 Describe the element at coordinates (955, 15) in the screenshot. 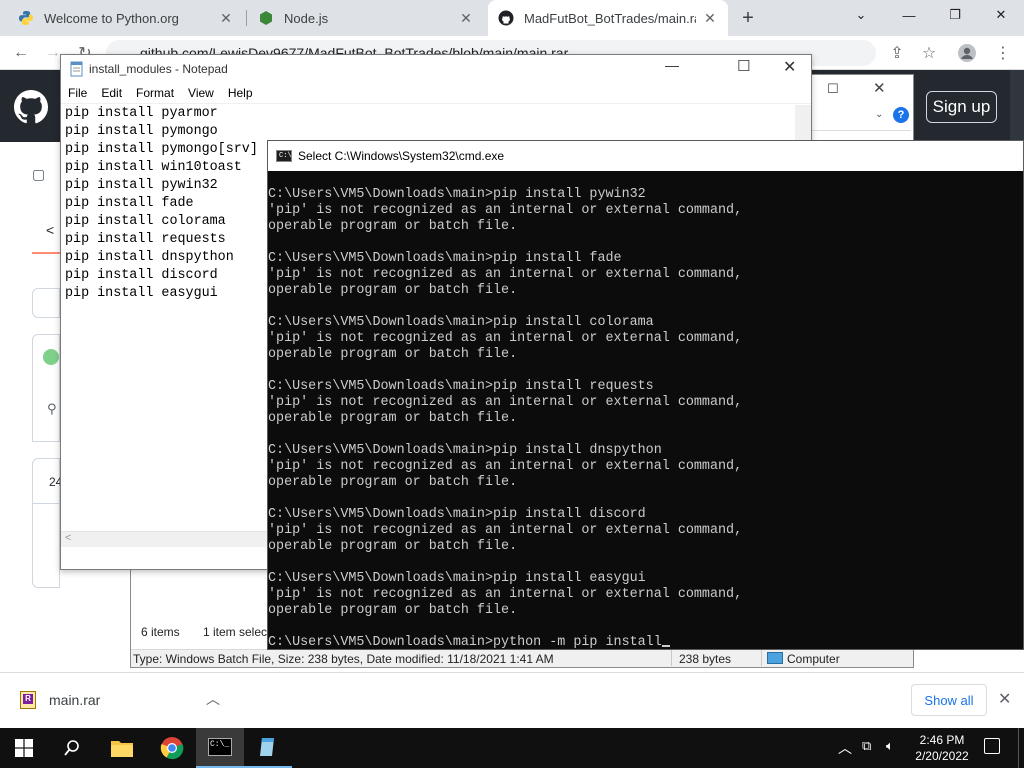

I see `restore-icon: ❐` at that location.